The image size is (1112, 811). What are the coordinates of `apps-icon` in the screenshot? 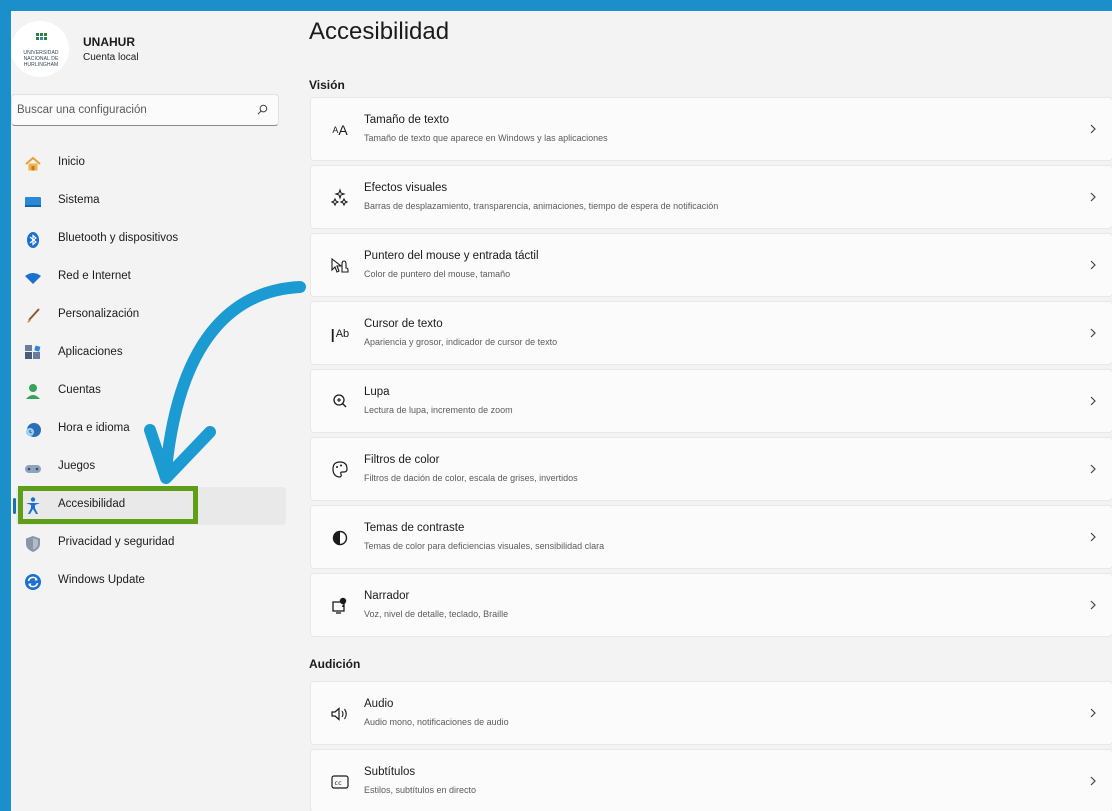 It's located at (33, 352).